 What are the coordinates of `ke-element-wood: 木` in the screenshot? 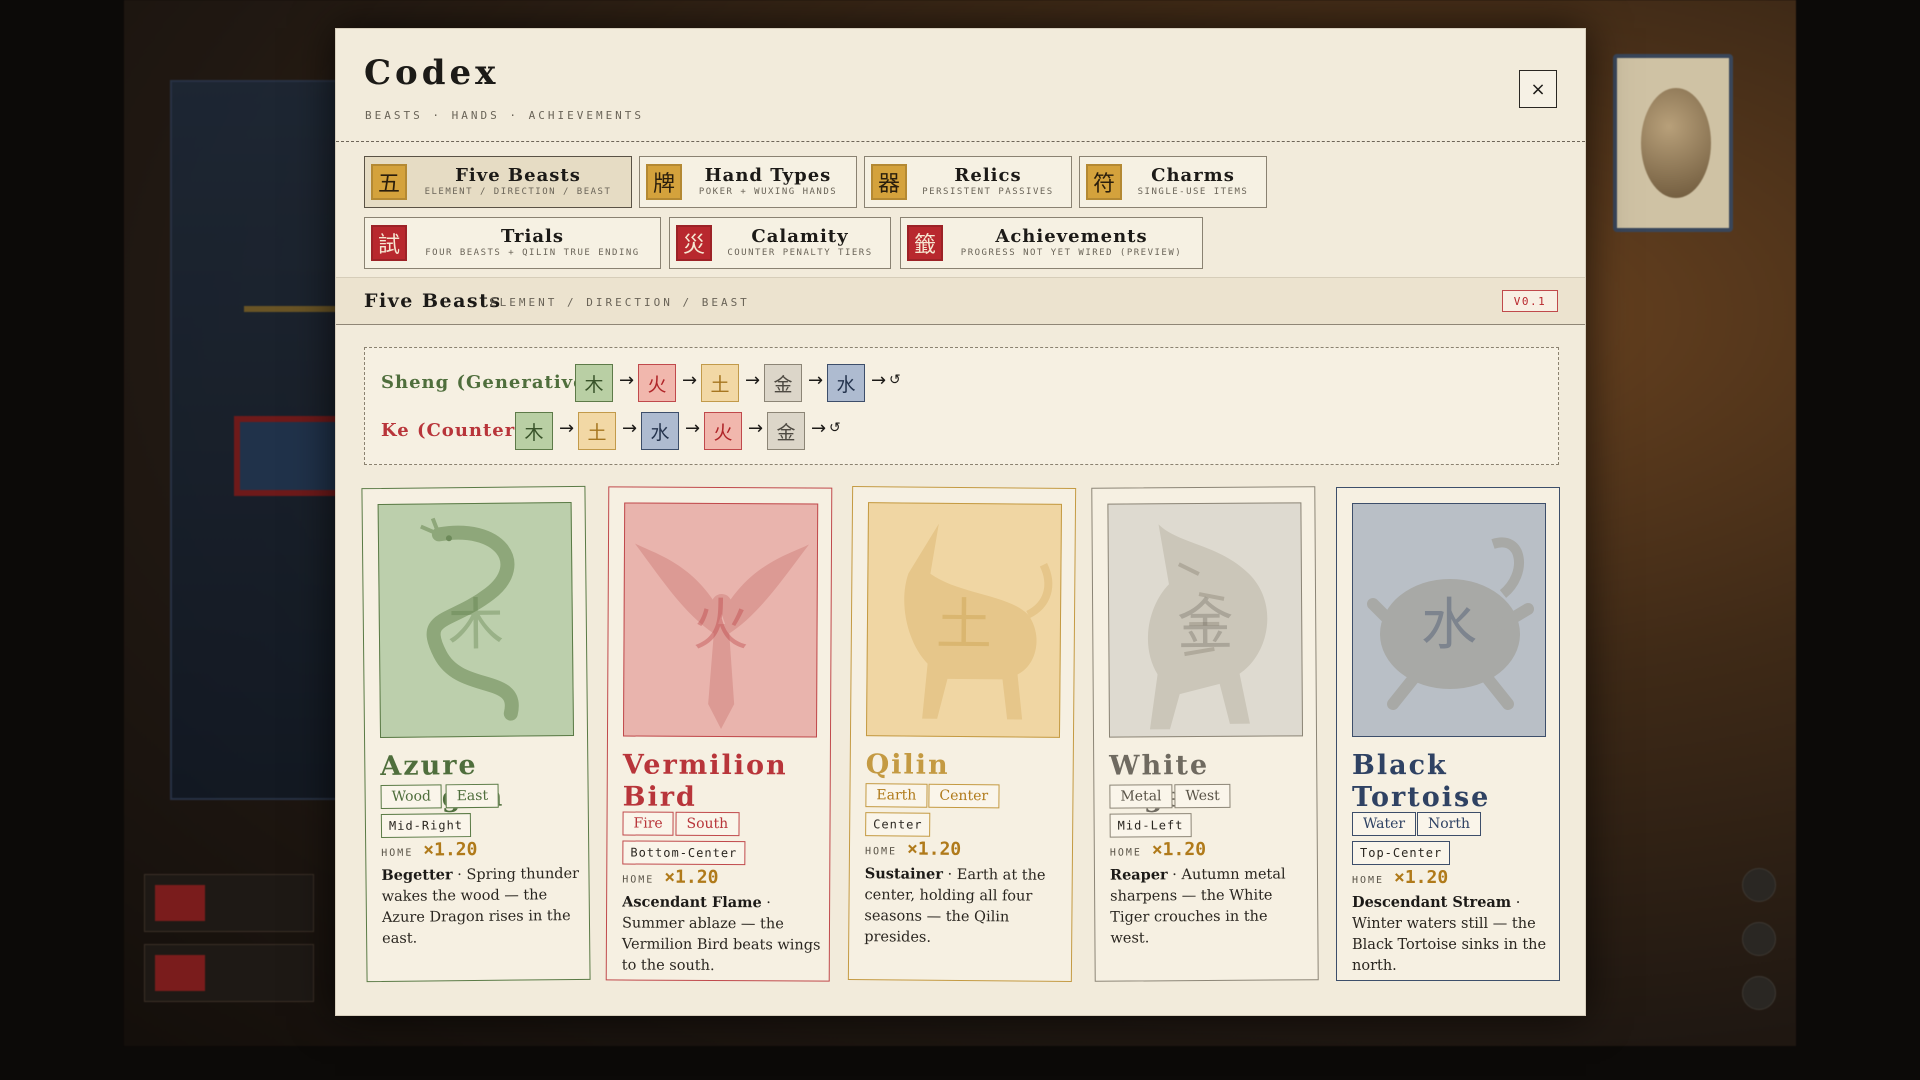 It's located at (534, 431).